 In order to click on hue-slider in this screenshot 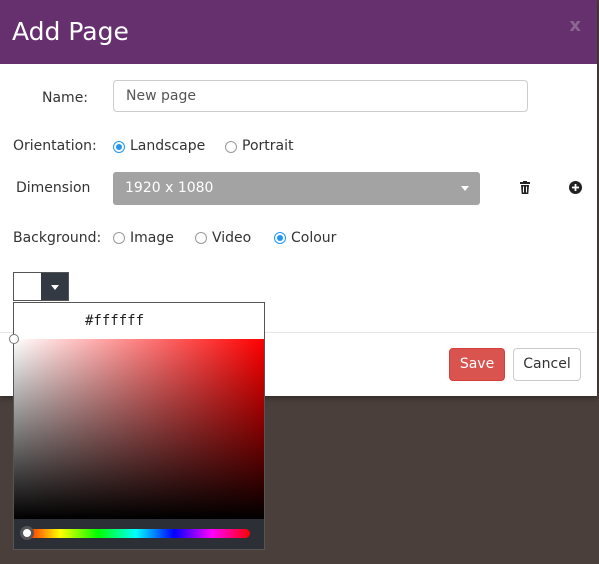, I will do `click(135, 533)`.